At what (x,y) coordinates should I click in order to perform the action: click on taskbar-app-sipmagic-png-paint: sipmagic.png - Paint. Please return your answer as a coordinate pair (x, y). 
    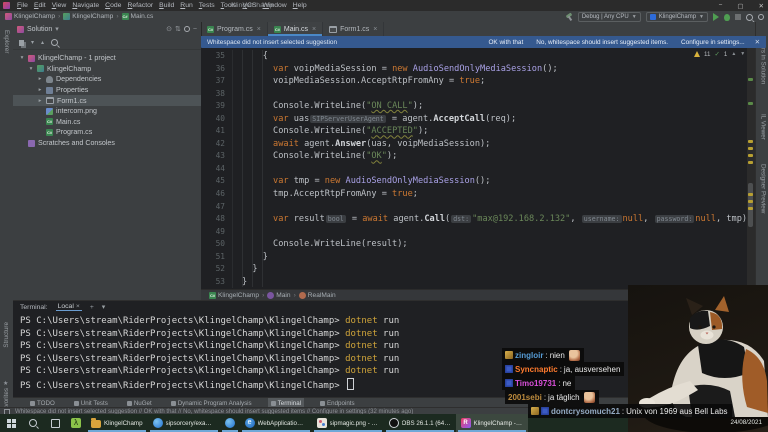
    Looking at the image, I should click on (348, 423).